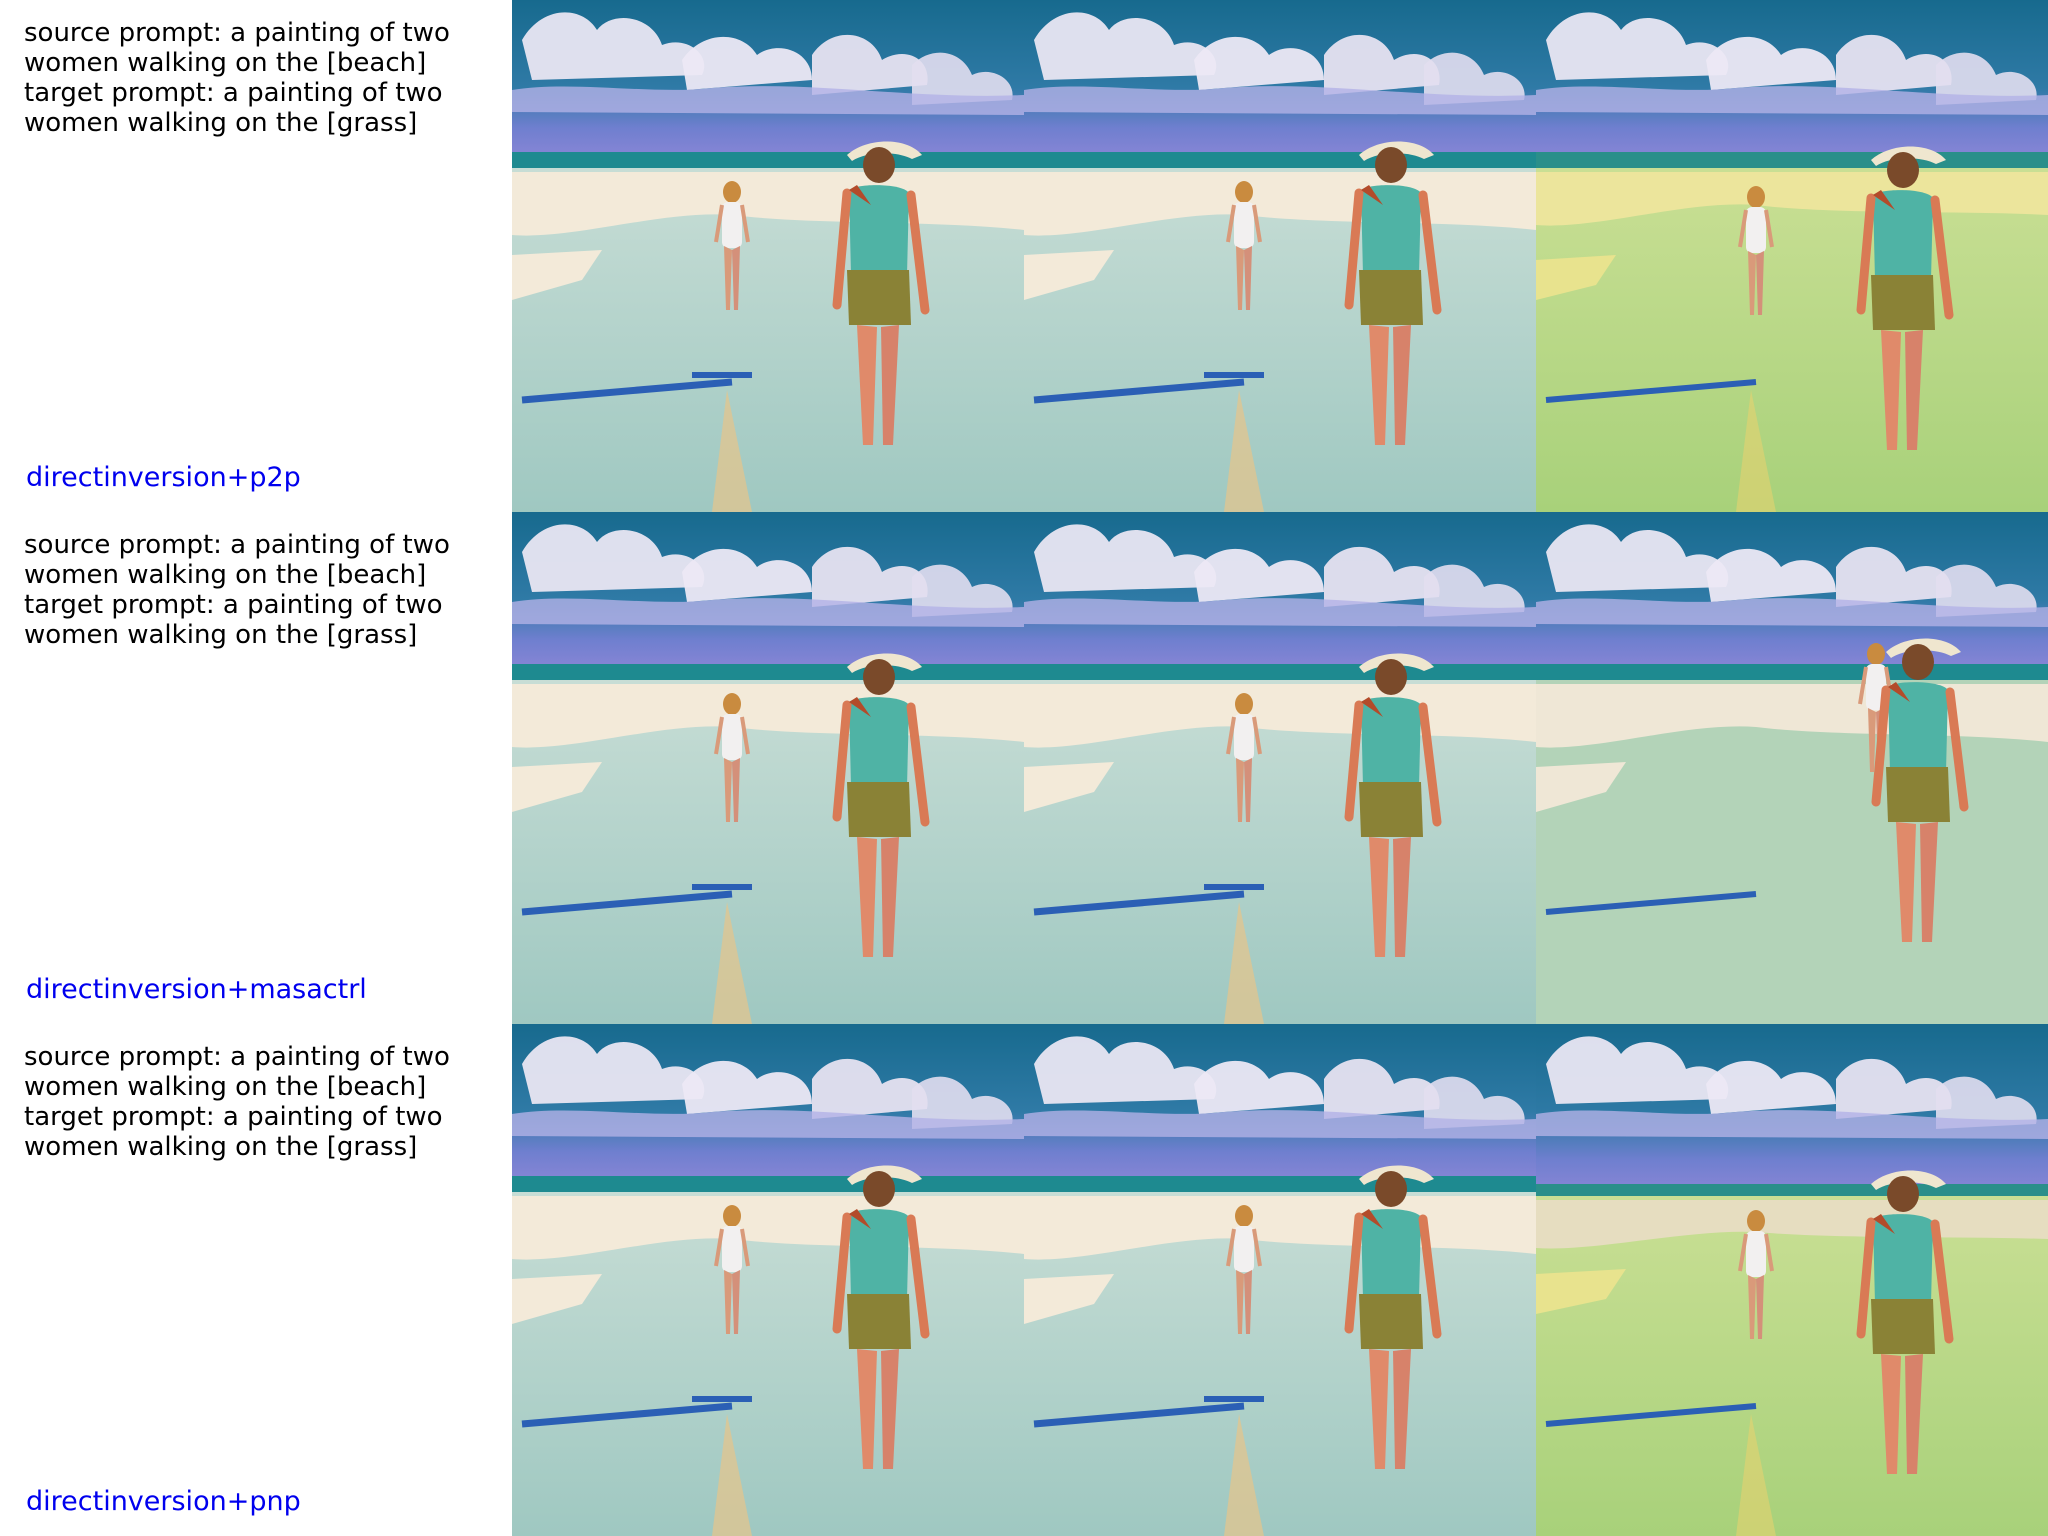 This screenshot has height=1536, width=2048. Describe the element at coordinates (163, 1501) in the screenshot. I see `method-label: directinversion+pnp` at that location.